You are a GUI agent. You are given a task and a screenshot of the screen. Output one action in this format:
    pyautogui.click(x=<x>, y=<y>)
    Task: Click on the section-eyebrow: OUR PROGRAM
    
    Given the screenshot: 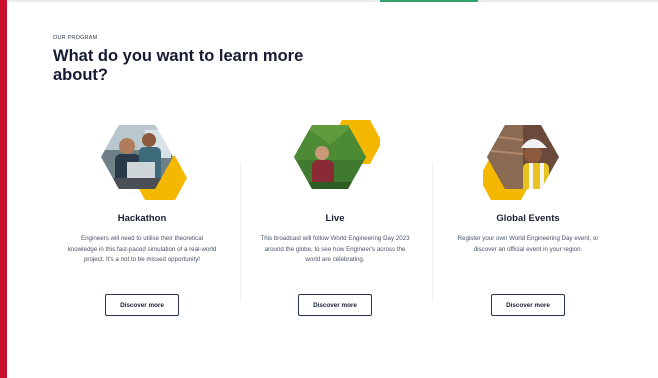 What is the action you would take?
    pyautogui.click(x=75, y=38)
    